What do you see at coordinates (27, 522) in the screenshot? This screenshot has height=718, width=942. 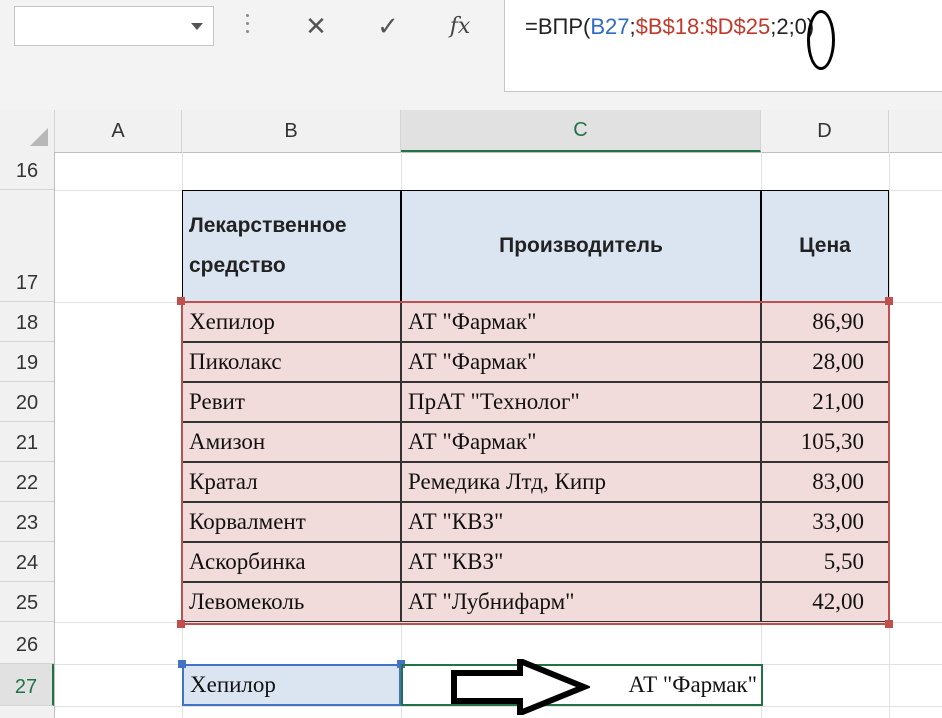 I see `row-header-23: 23` at bounding box center [27, 522].